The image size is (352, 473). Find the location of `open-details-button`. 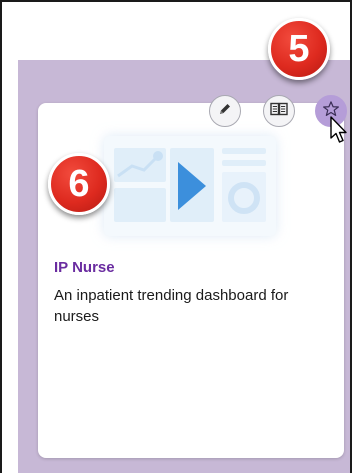

open-details-button is located at coordinates (279, 111).